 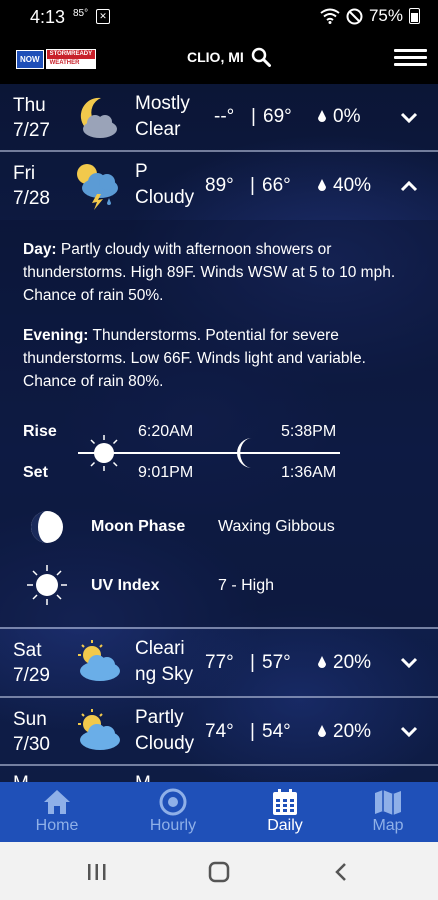 I want to click on moon-cloud-icon, so click(x=98, y=117).